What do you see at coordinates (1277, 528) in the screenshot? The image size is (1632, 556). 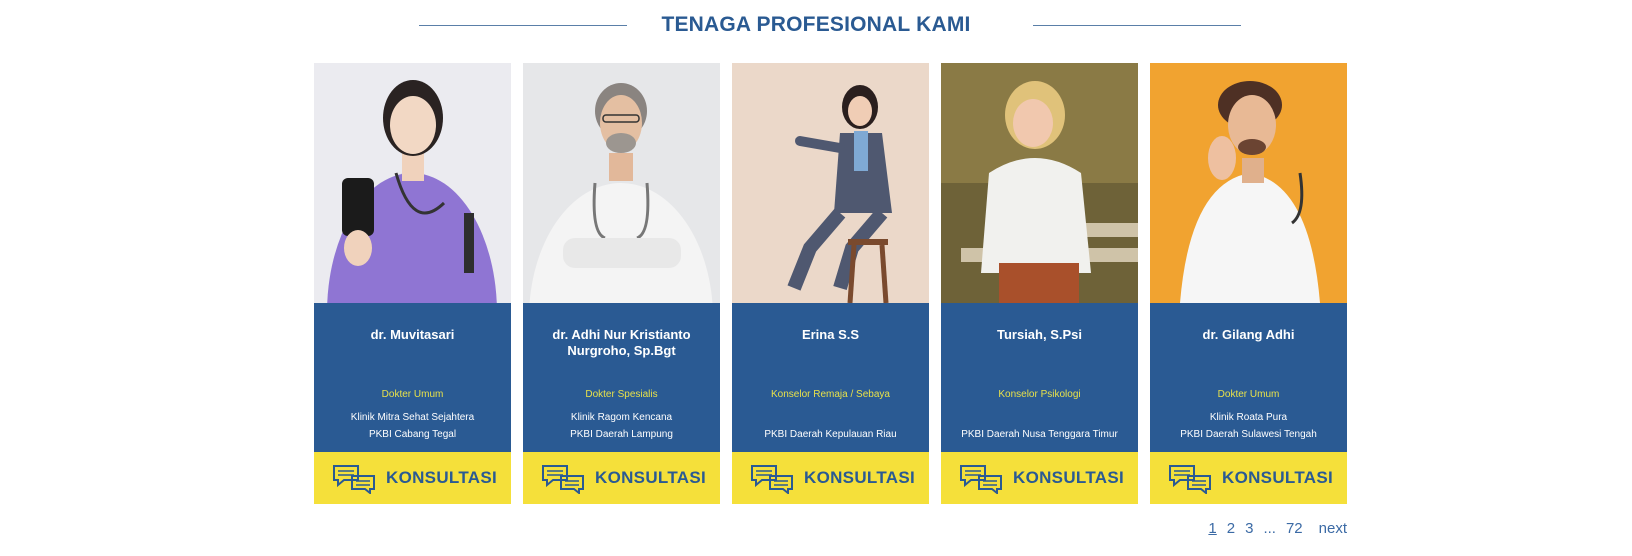 I see `pagination: 1 2 3 ... 72 next` at bounding box center [1277, 528].